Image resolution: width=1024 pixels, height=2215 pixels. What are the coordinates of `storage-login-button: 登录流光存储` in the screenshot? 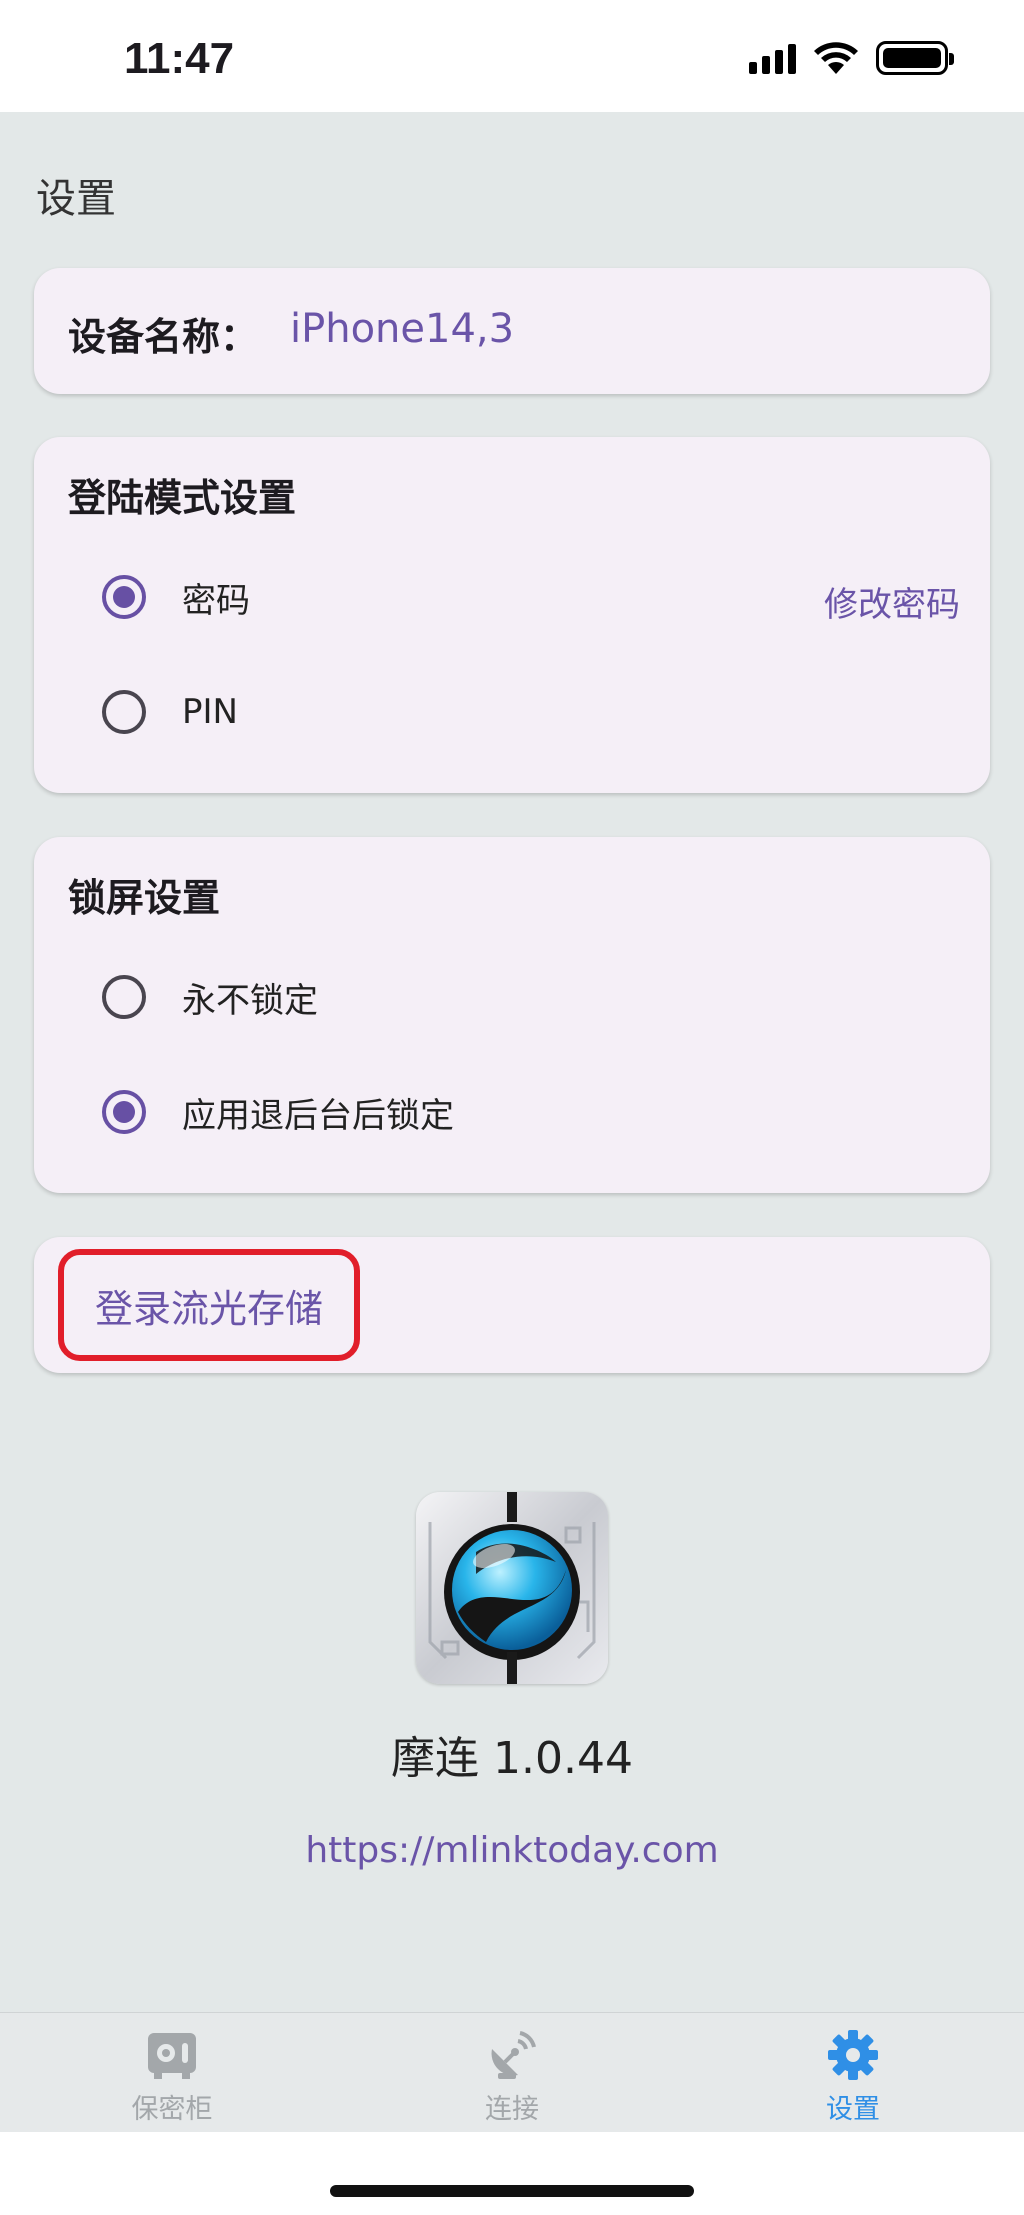 It's located at (209, 1305).